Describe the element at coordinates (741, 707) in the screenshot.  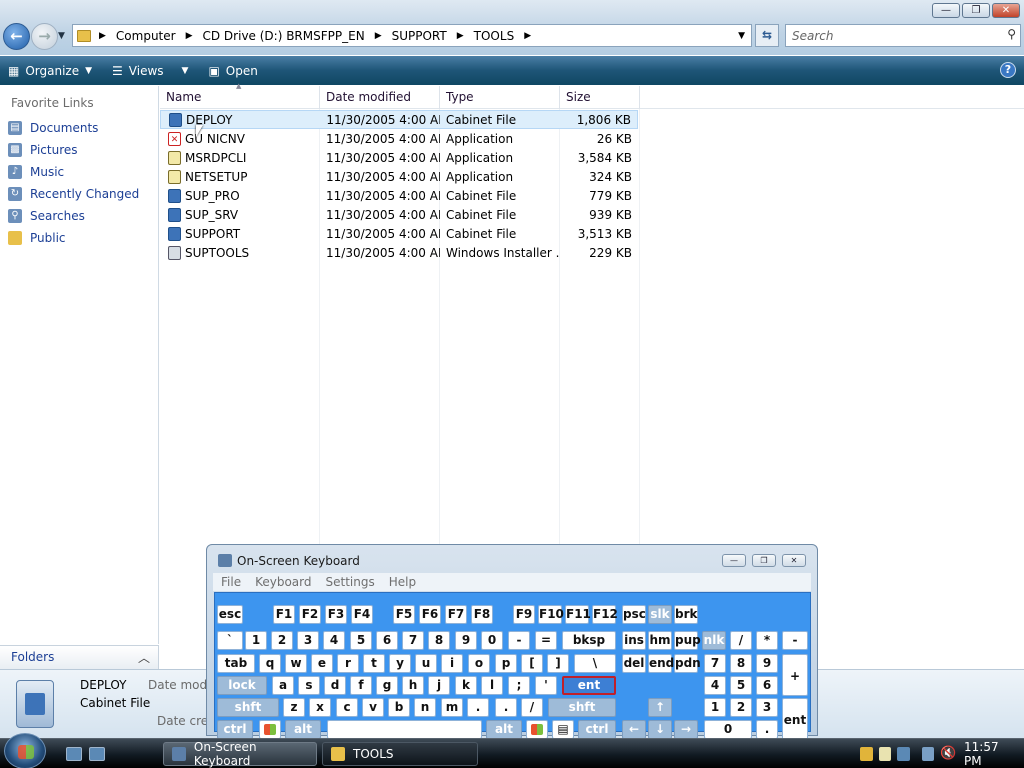
I see `key-2: 2` at that location.